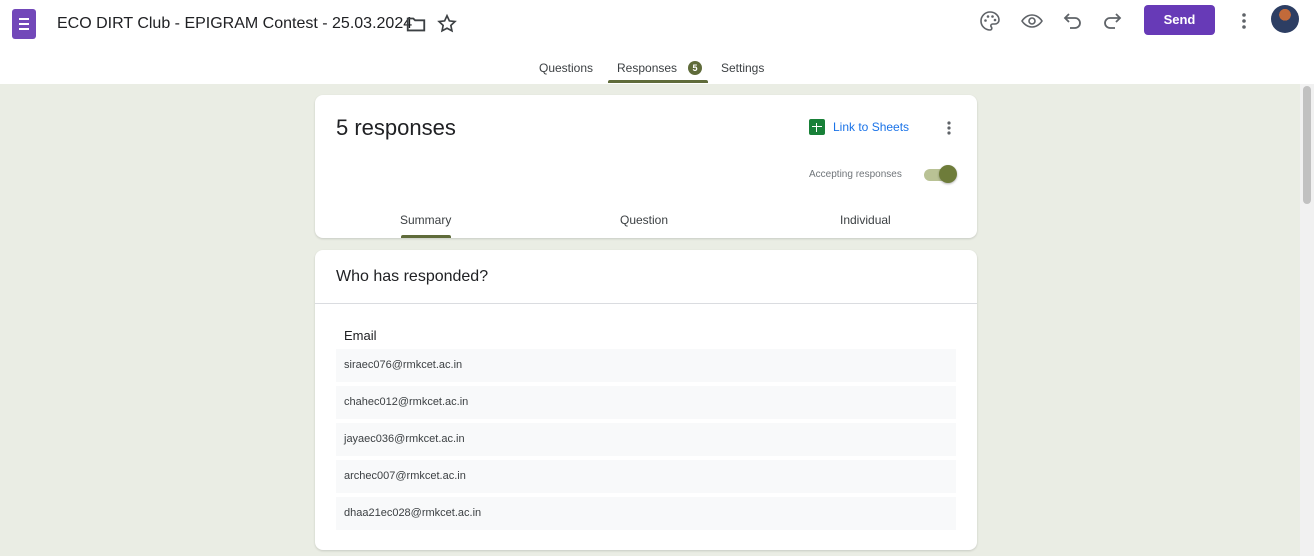 This screenshot has height=556, width=1314. I want to click on toggle-knob, so click(948, 174).